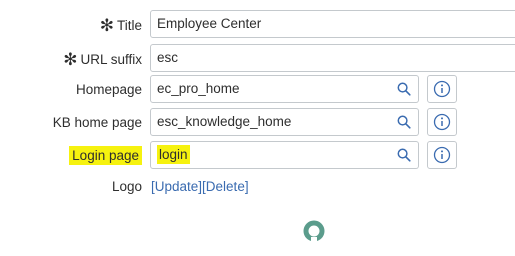  I want to click on homepage-field: ec_pro_home, so click(270, 89).